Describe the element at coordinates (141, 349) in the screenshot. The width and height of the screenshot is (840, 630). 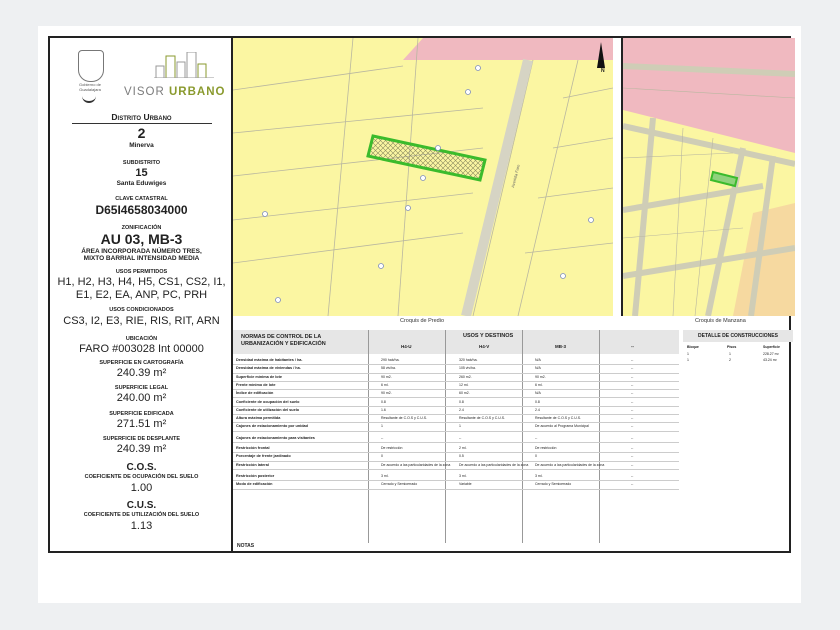
I see `ubicacion-value: FARO #003028 Int 00000` at that location.